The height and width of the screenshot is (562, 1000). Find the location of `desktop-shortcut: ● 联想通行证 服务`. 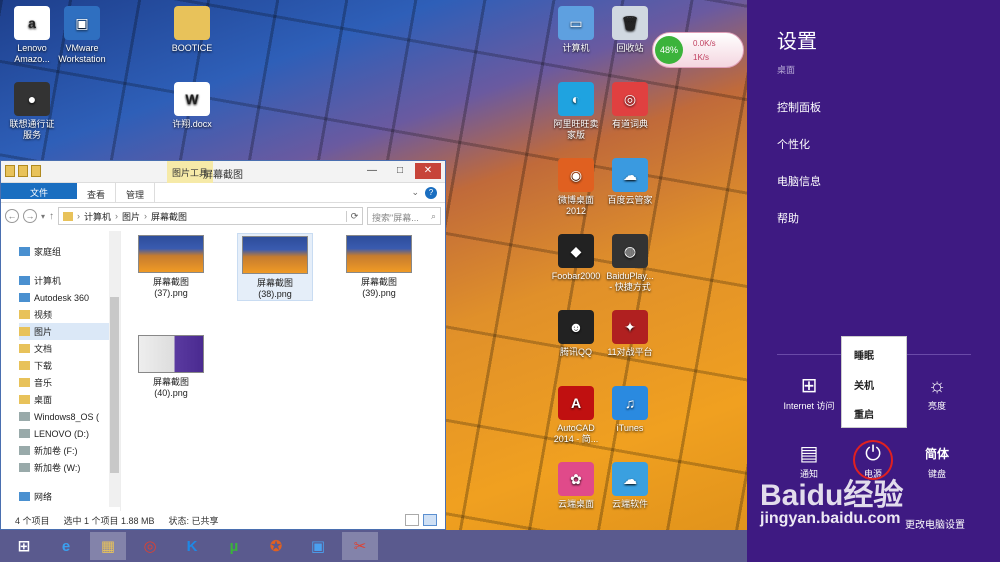

desktop-shortcut: ● 联想通行证 服务 is located at coordinates (32, 111).